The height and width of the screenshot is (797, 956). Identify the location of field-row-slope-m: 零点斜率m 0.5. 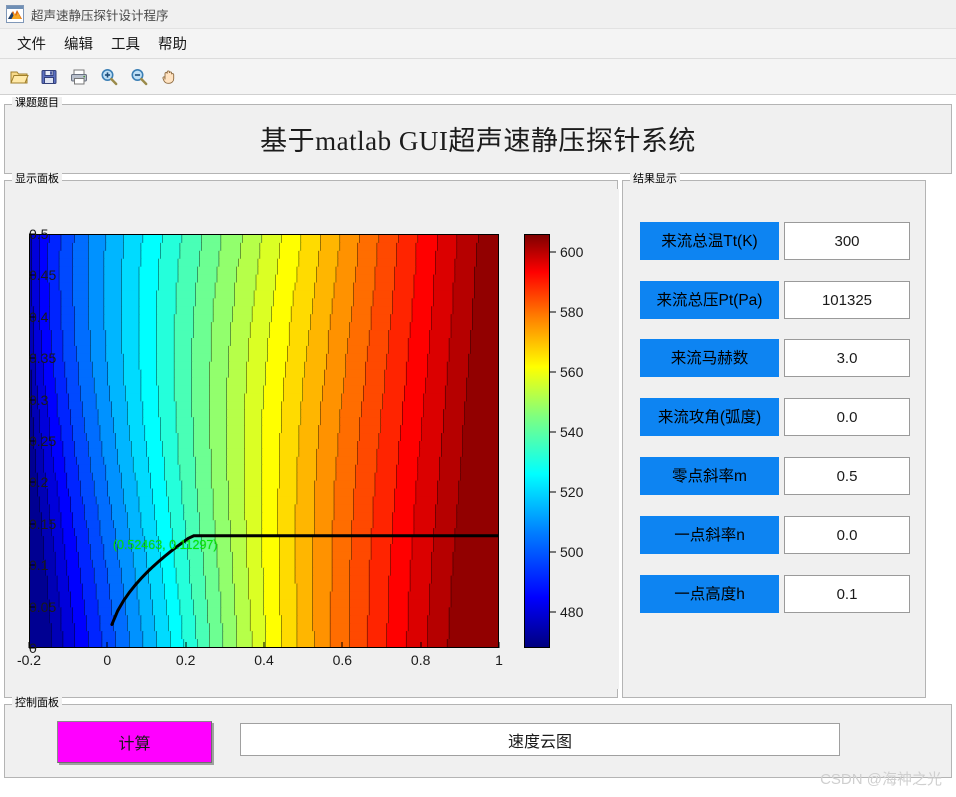
(775, 476).